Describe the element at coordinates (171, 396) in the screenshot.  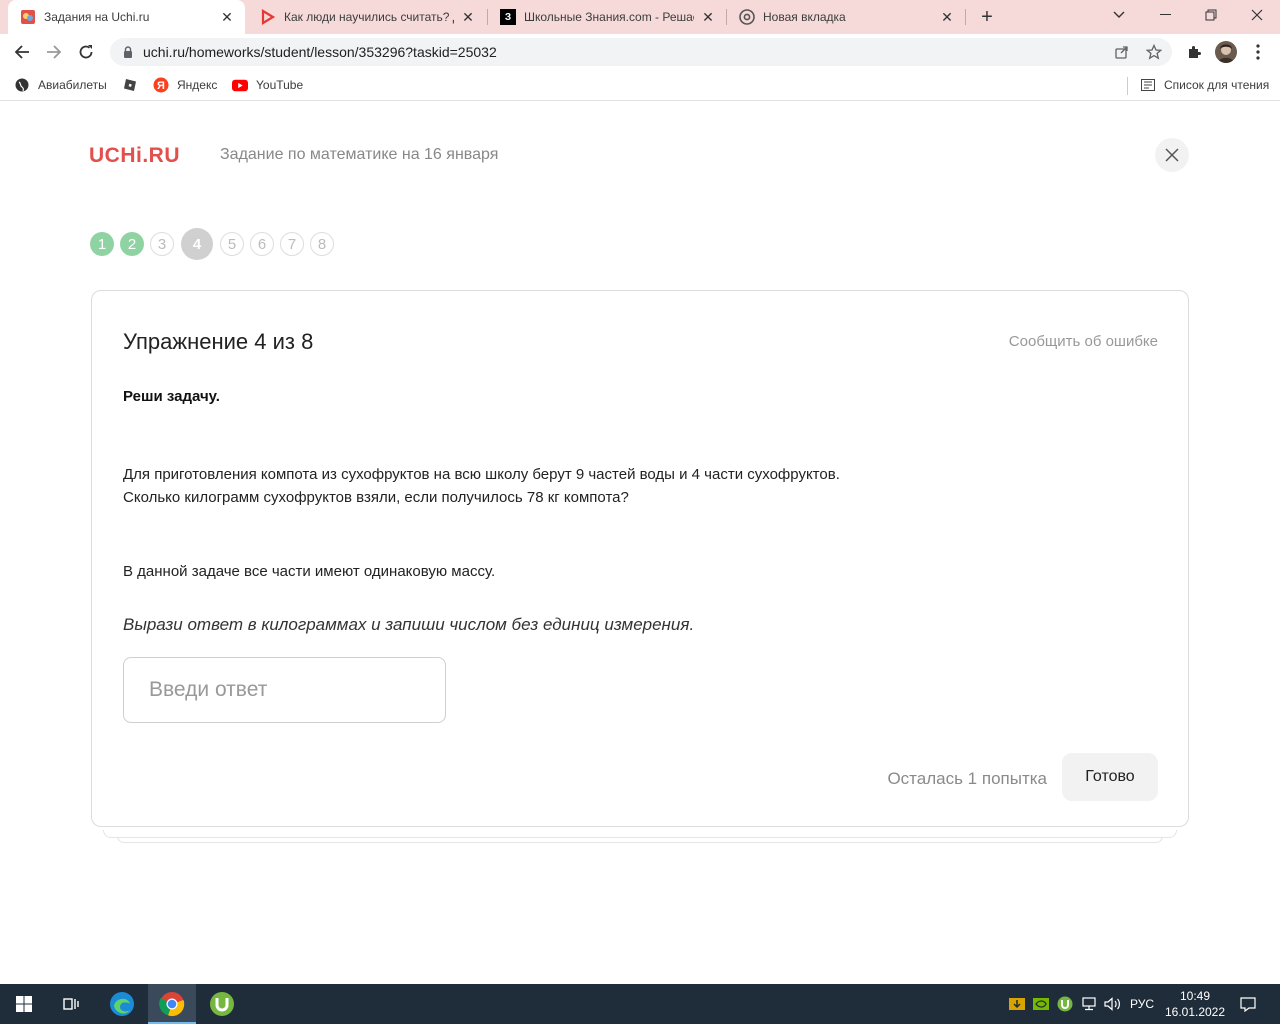
I see `instruction: Реши задачу.` at that location.